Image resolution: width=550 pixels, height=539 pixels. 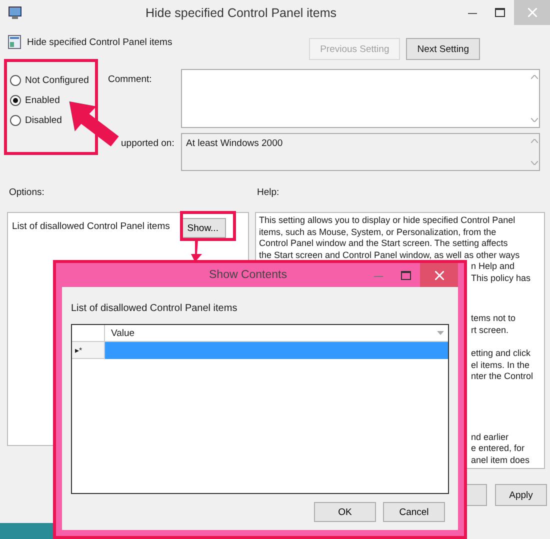 I want to click on help-text-line: rt screen., so click(x=490, y=330).